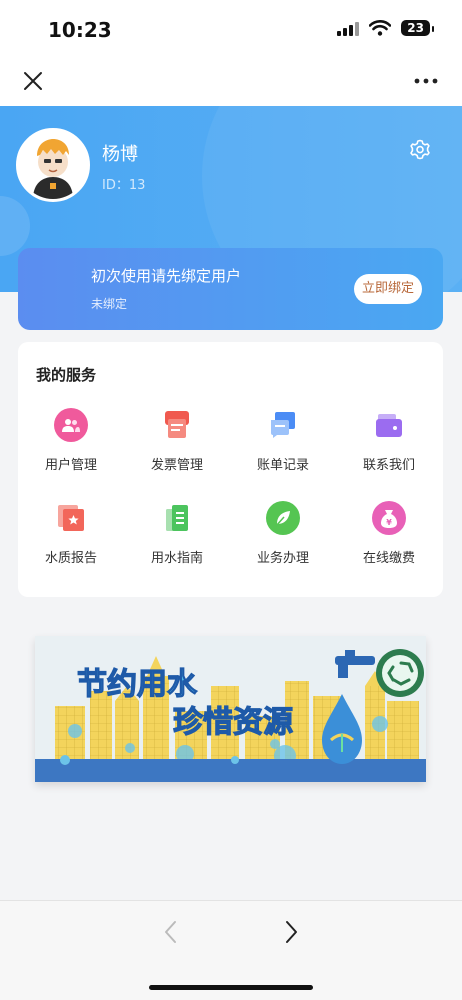 The height and width of the screenshot is (1000, 462). I want to click on status-time: 10:23, so click(80, 30).